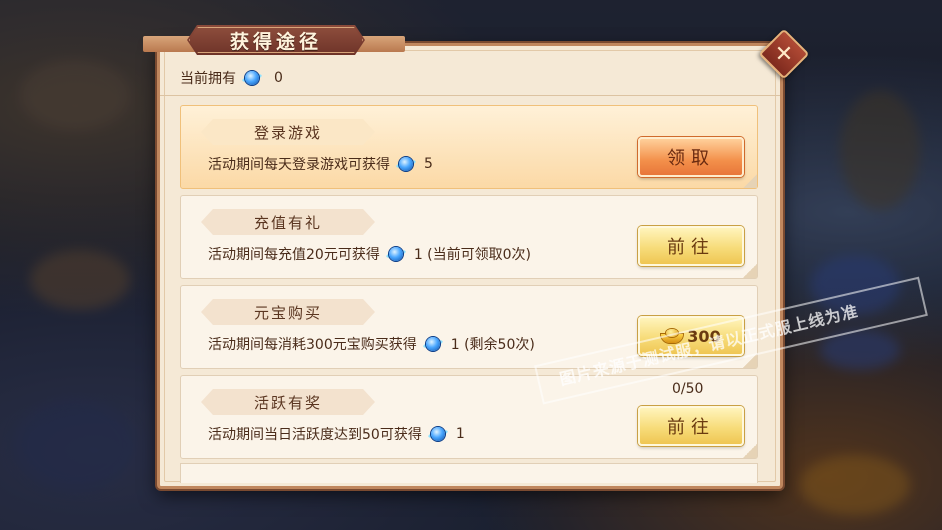  Describe the element at coordinates (492, 345) in the screenshot. I see `task-reward: 1 (剩余50次)` at that location.